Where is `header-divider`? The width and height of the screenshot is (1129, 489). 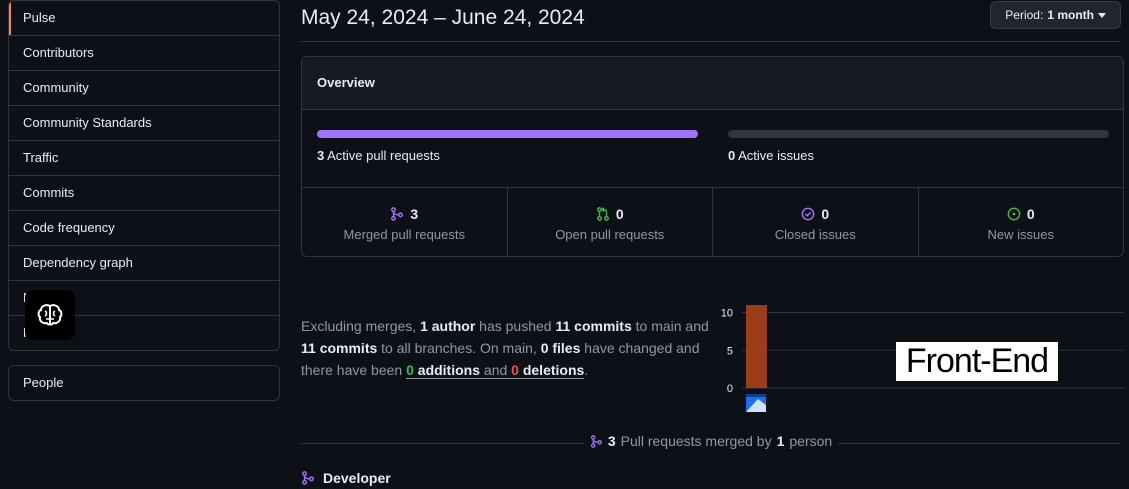 header-divider is located at coordinates (711, 41).